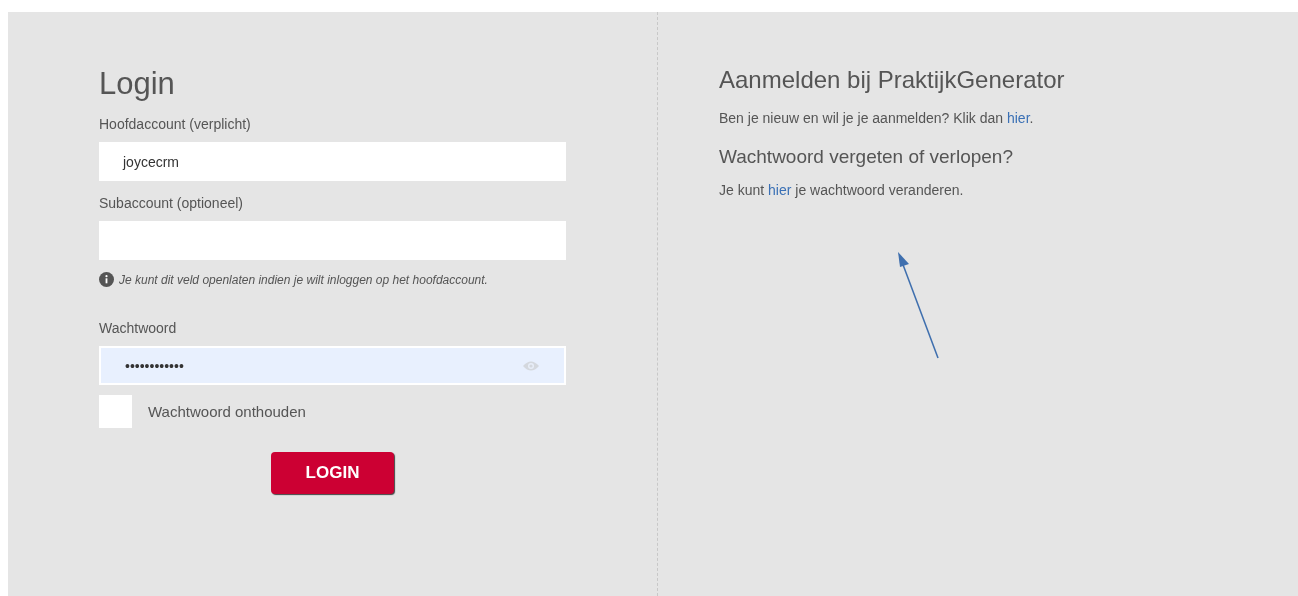 This screenshot has width=1298, height=596. What do you see at coordinates (842, 190) in the screenshot?
I see `password-reset-text: Je kunt hier je wachtwoord veranderen.` at bounding box center [842, 190].